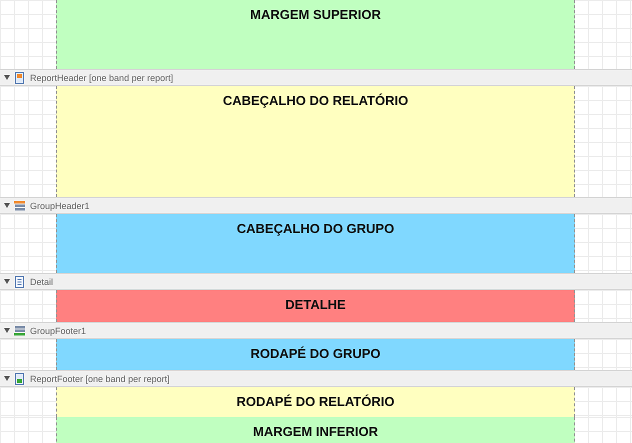 This screenshot has height=443, width=632. I want to click on band-label: Detail, so click(42, 281).